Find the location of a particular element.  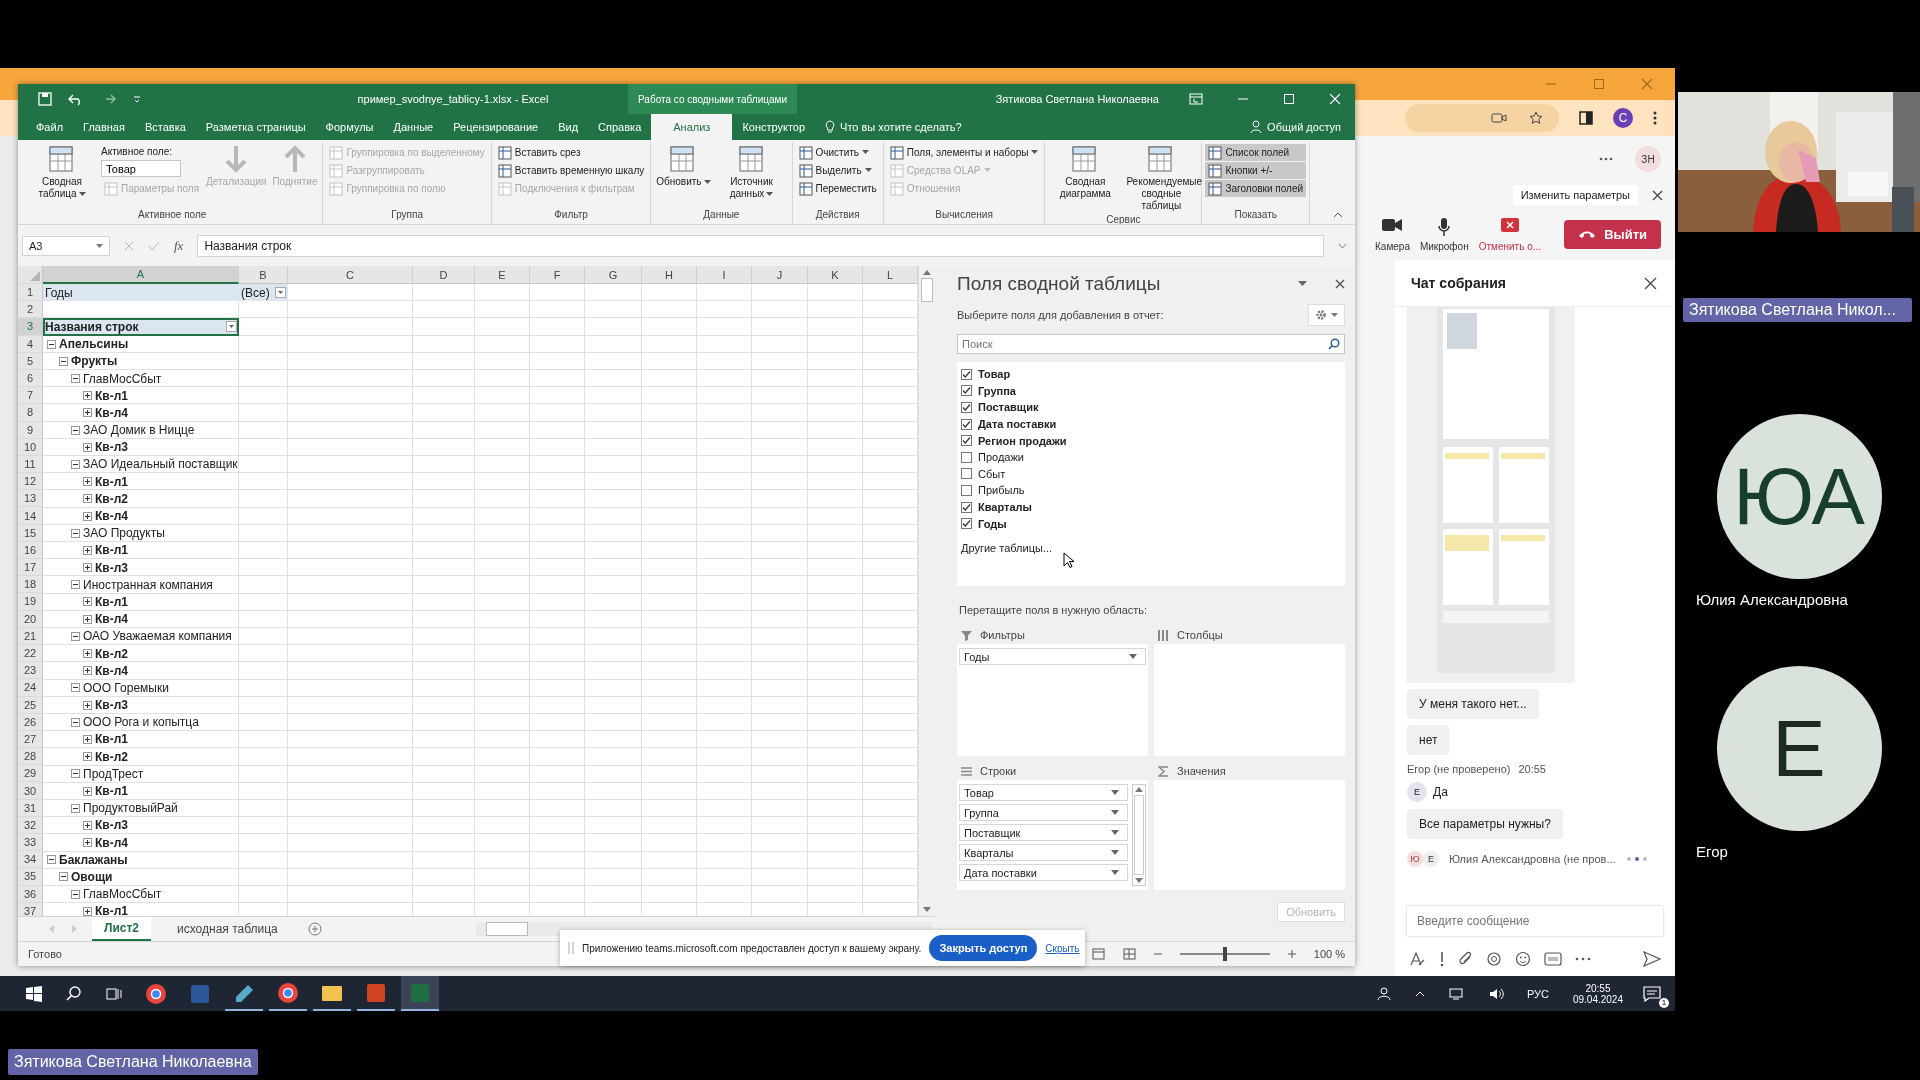

drop-area: Товар Группа Поставщик Кварталы Дата поставки is located at coordinates (1052, 835).